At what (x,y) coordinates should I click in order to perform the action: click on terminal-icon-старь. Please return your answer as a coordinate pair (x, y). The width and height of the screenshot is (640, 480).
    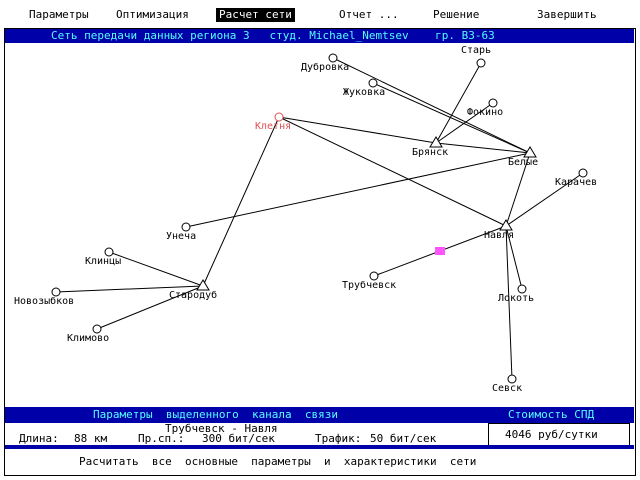
    Looking at the image, I should click on (481, 63).